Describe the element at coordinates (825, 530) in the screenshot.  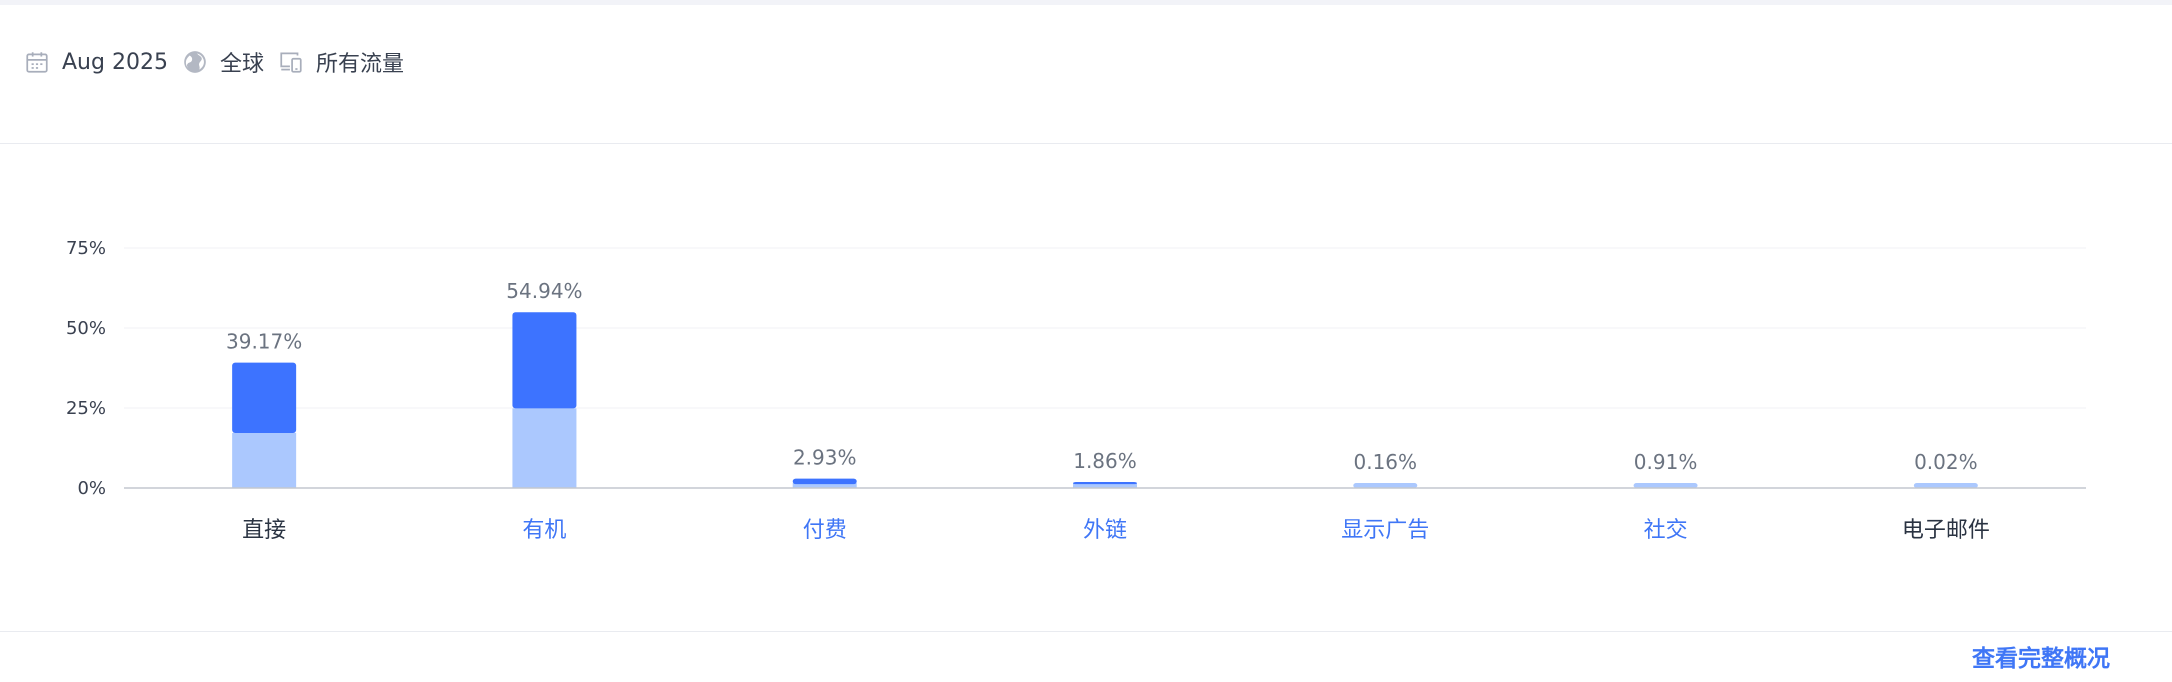
I see `x-category-label: 付费` at that location.